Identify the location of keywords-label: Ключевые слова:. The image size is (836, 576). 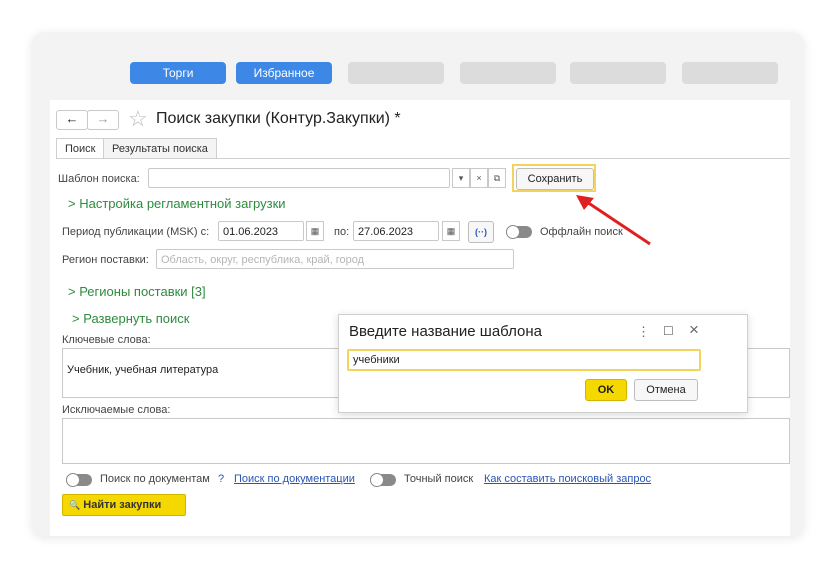
(106, 340).